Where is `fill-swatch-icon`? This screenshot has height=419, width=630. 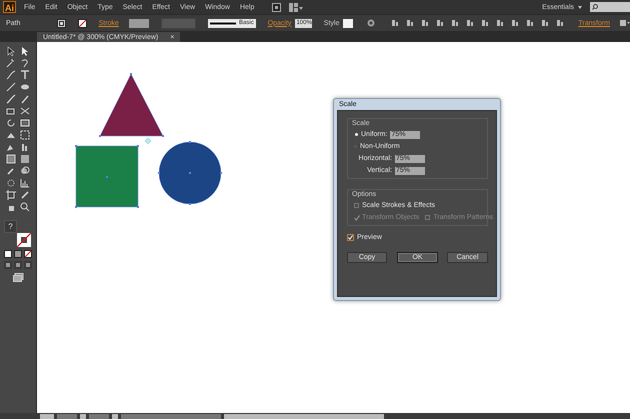 fill-swatch-icon is located at coordinates (61, 23).